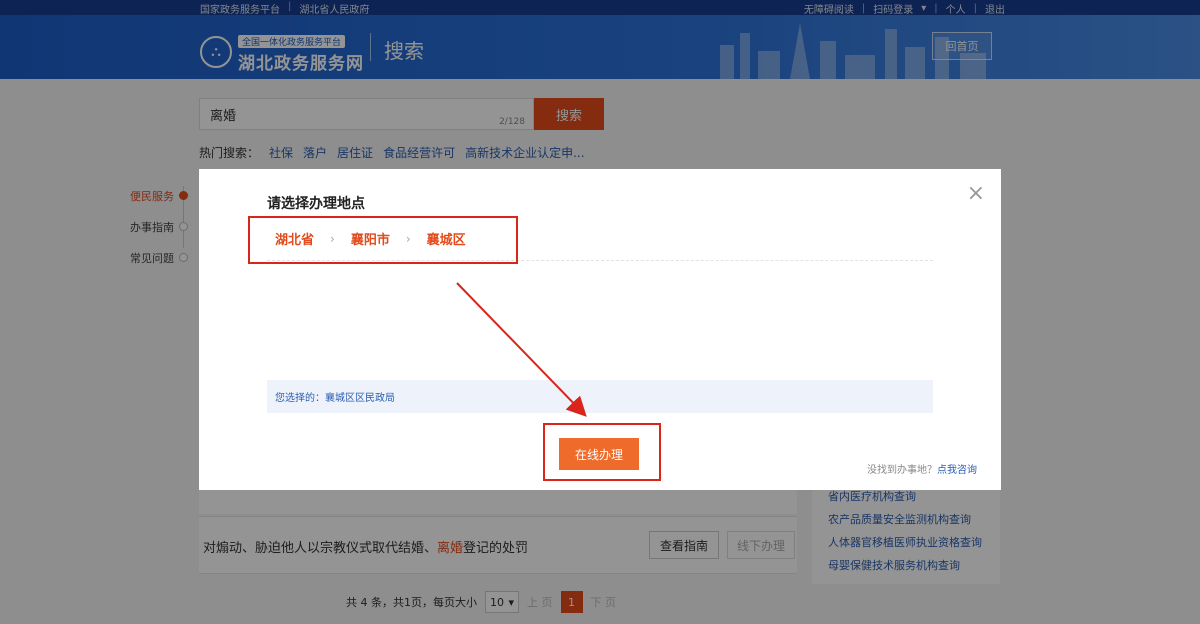 The image size is (1200, 624). I want to click on annotation-box-button, so click(602, 452).